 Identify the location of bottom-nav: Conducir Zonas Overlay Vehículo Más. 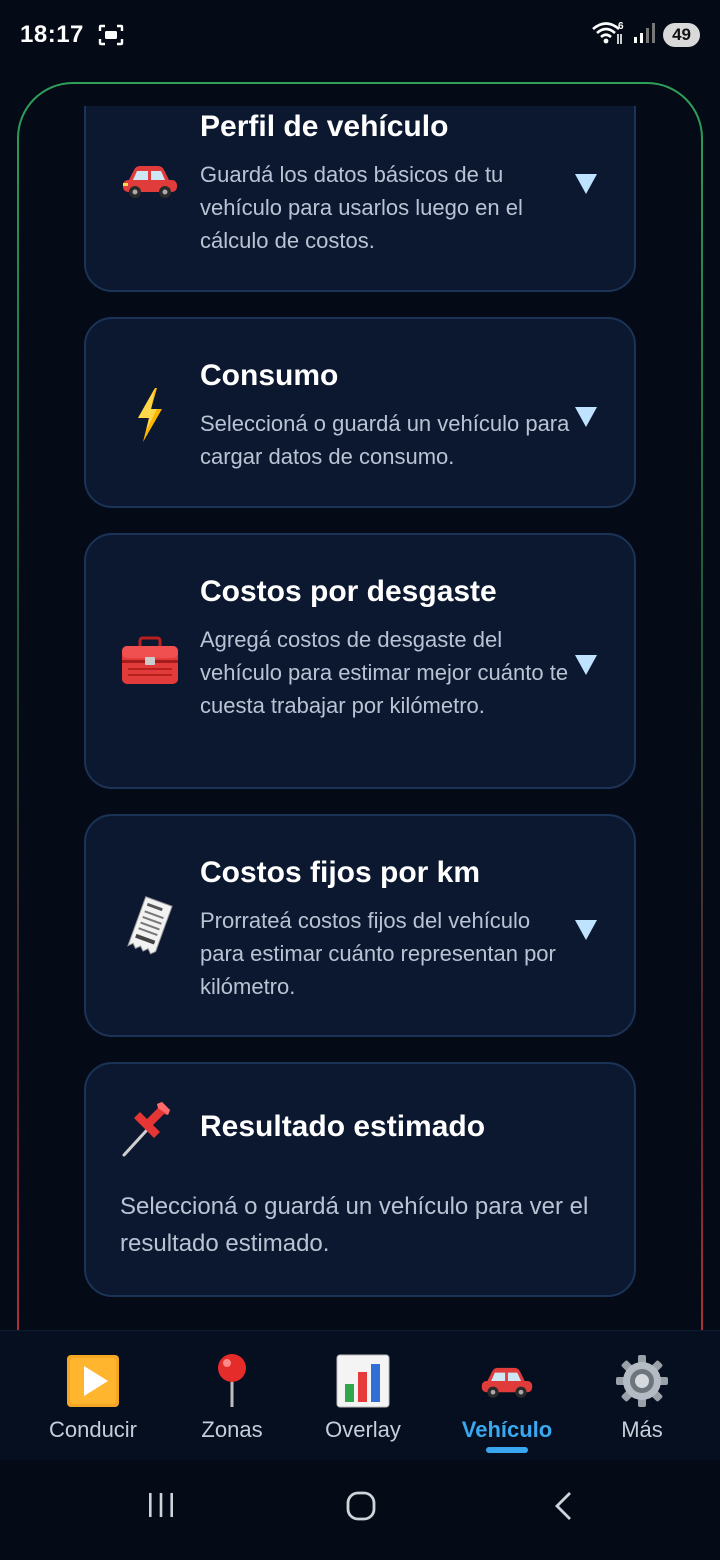
(360, 1395).